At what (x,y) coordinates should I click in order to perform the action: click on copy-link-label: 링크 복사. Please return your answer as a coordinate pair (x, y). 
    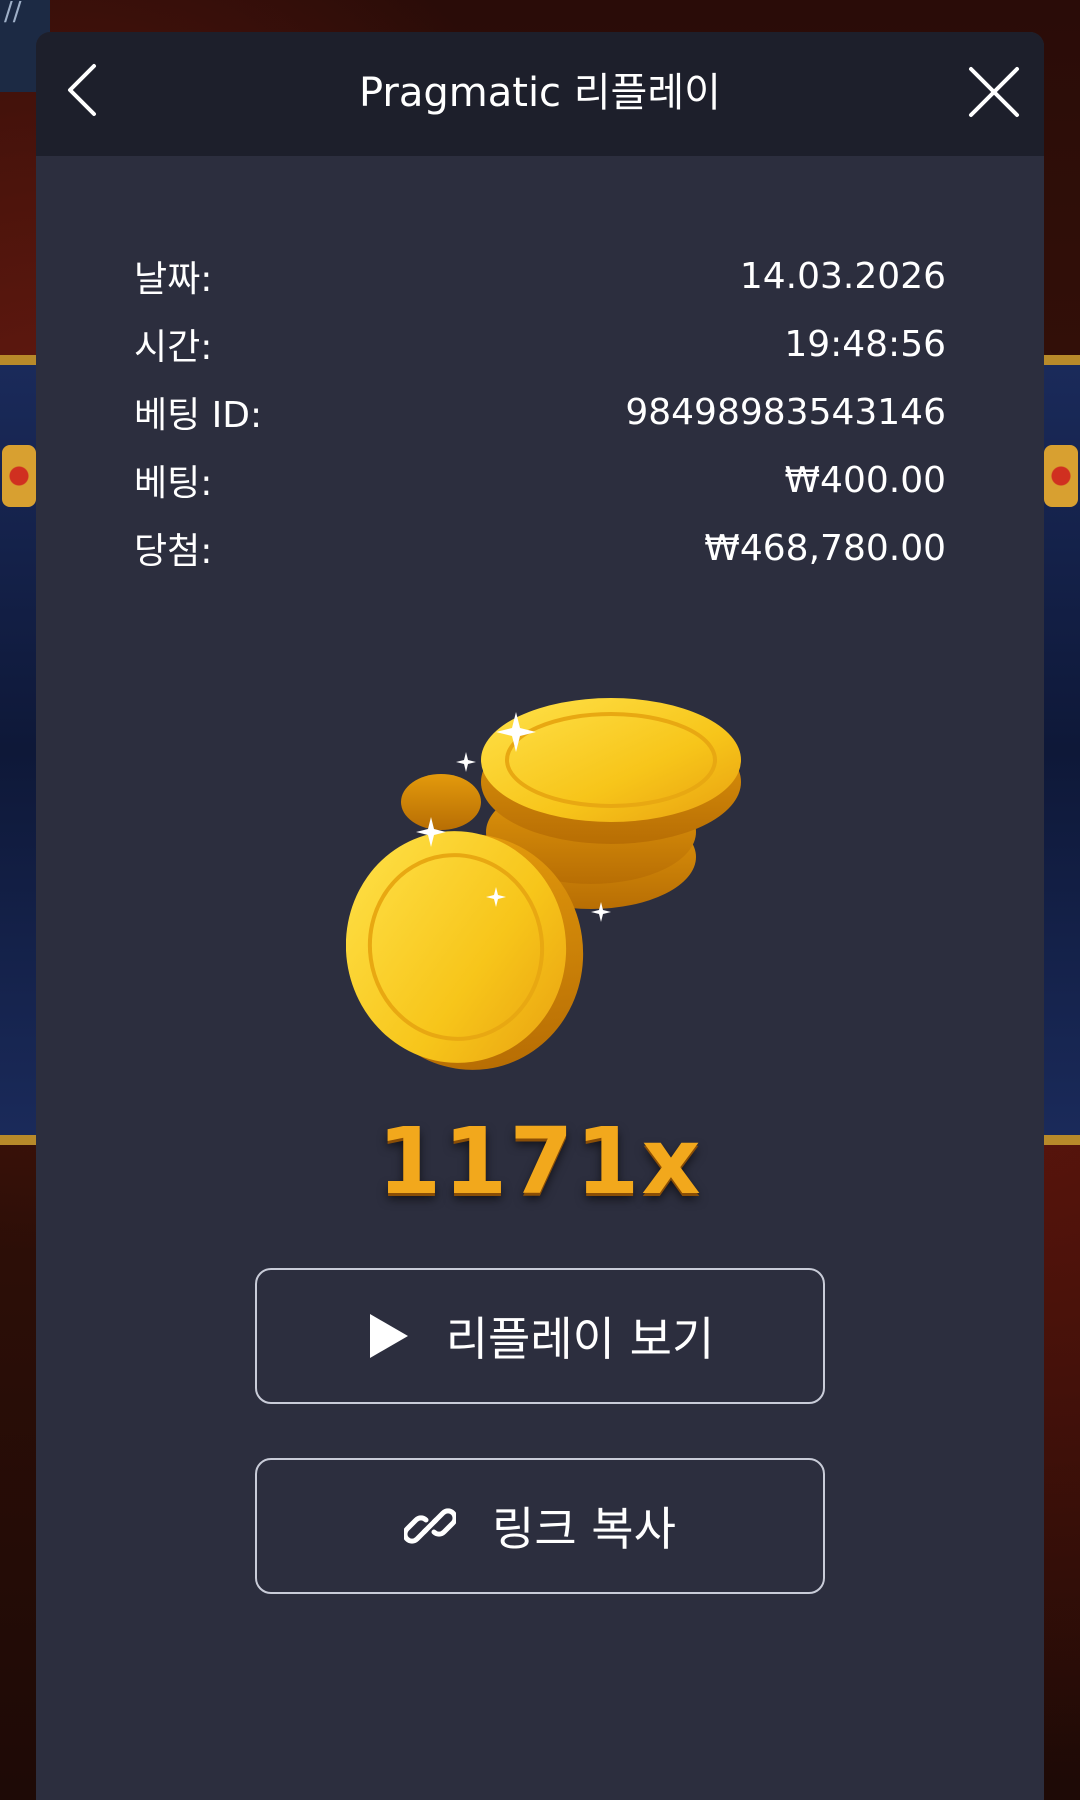
    Looking at the image, I should click on (584, 1529).